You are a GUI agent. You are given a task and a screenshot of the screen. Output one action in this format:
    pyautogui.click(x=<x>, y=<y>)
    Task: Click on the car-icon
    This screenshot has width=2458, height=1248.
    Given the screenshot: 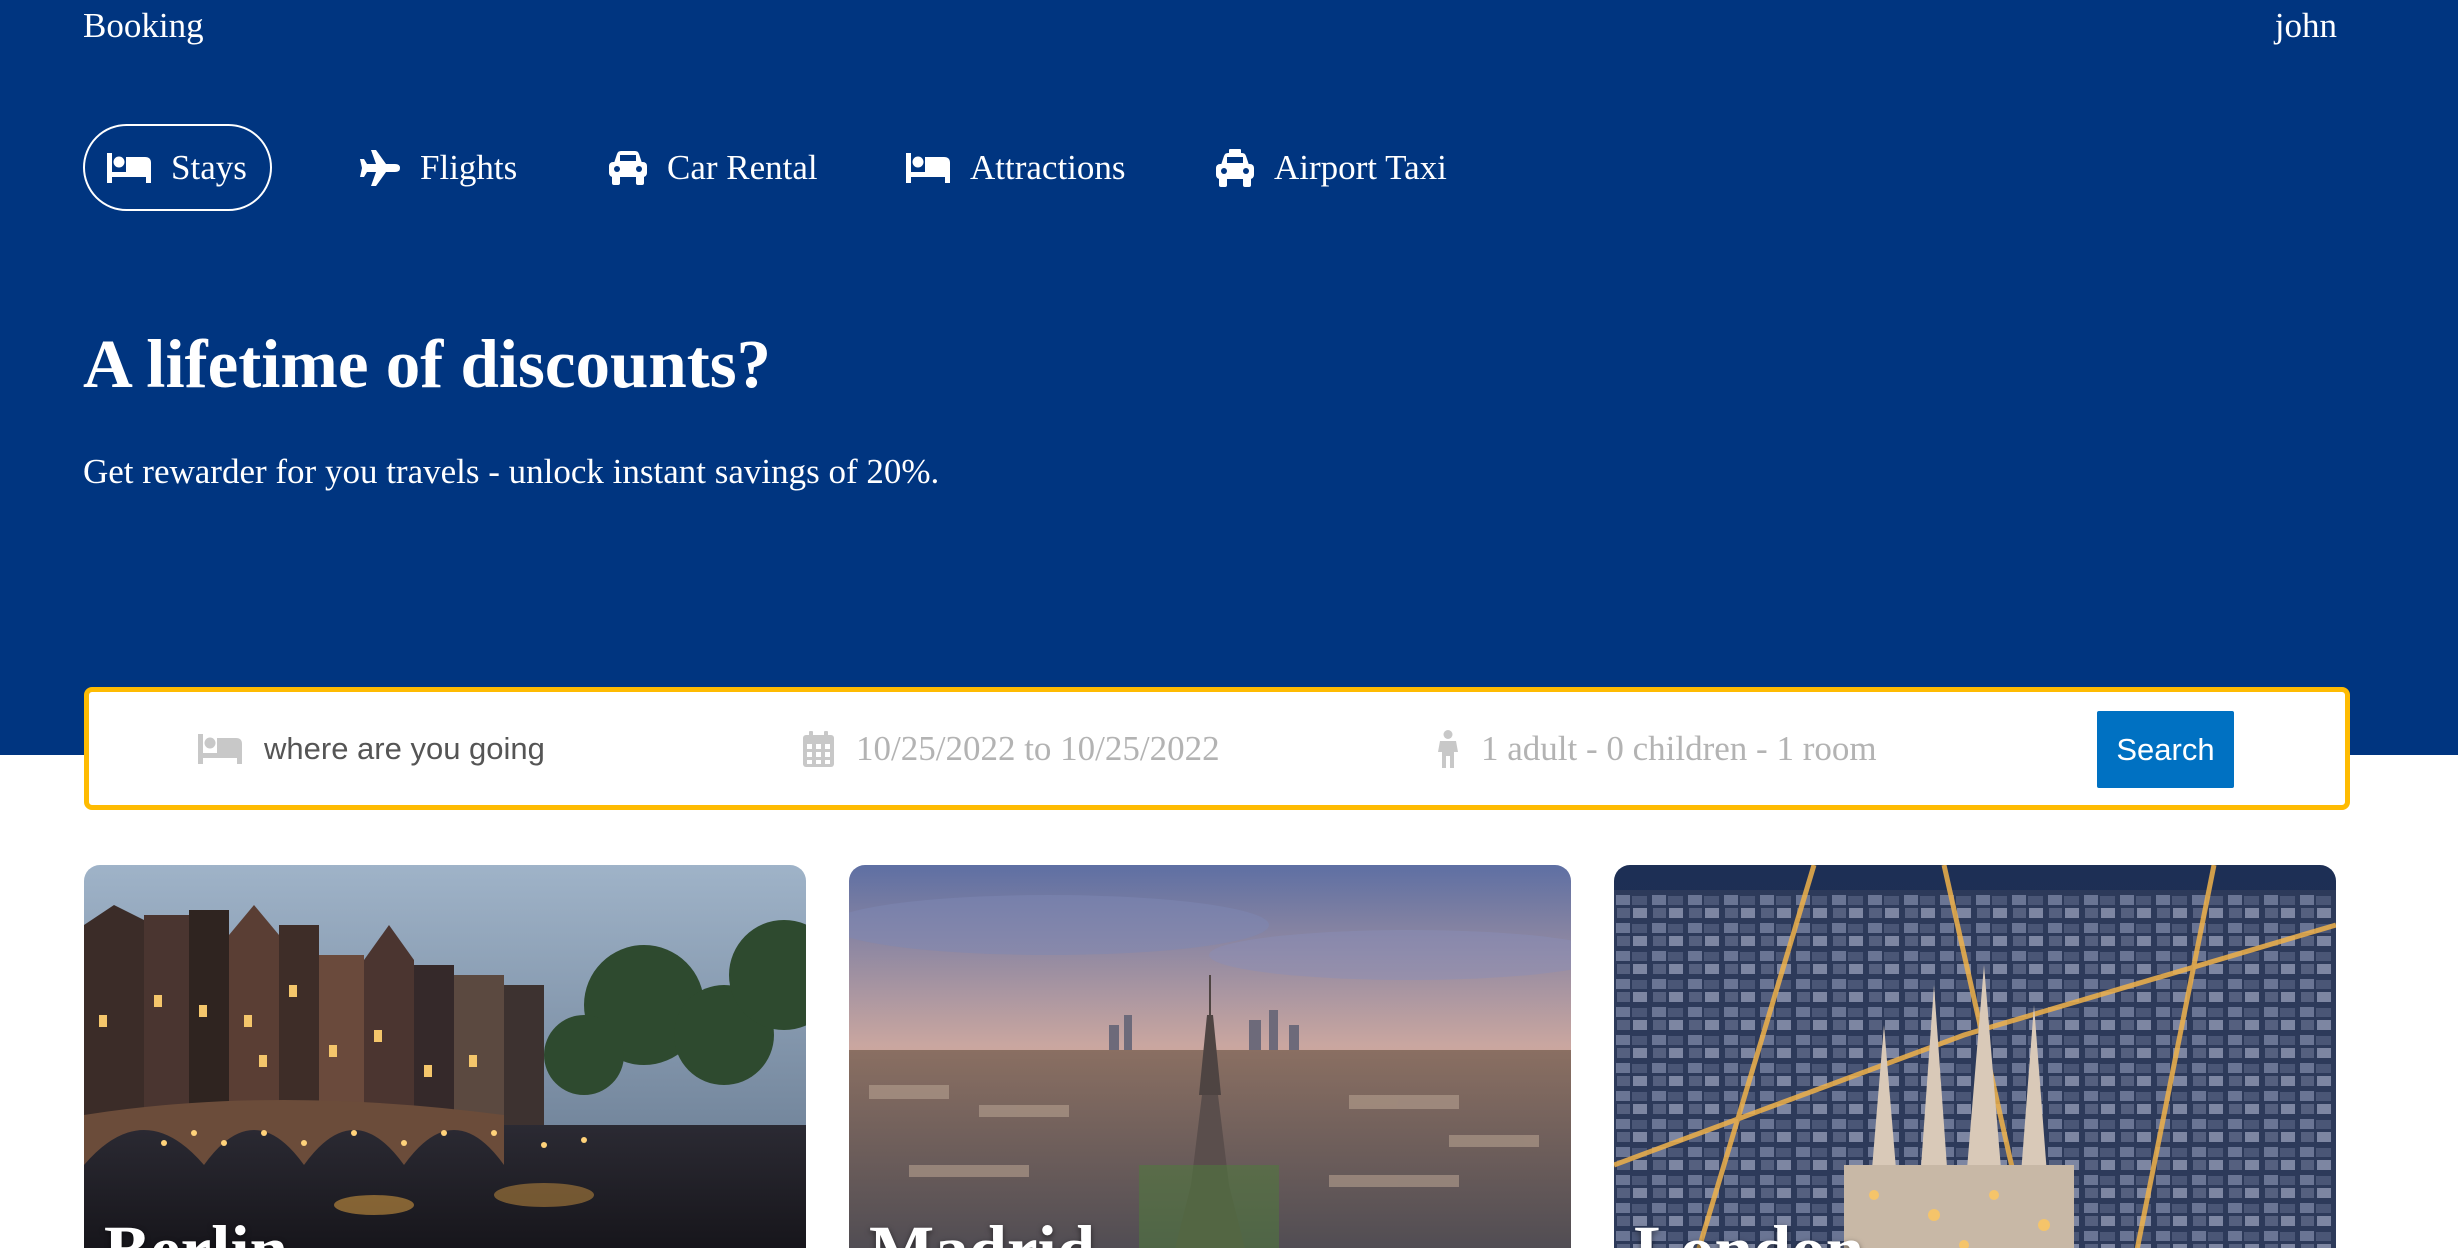 What is the action you would take?
    pyautogui.click(x=628, y=167)
    